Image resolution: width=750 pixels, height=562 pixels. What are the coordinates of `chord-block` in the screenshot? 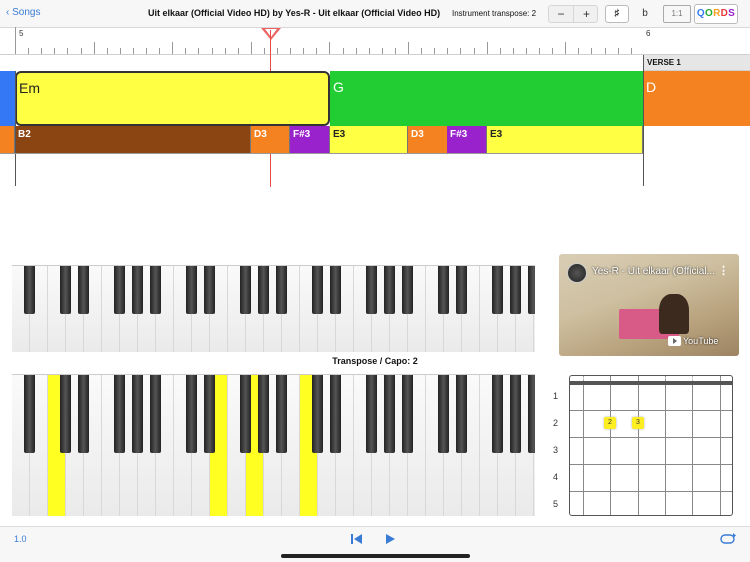 It's located at (7, 98).